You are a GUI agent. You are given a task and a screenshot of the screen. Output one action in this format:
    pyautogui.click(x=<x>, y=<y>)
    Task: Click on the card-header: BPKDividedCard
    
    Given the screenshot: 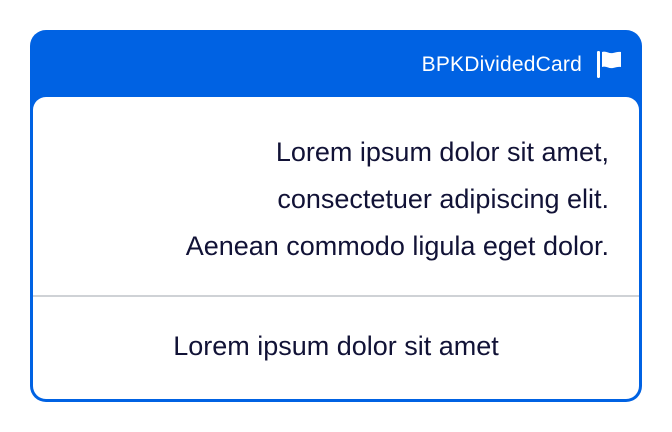 What is the action you would take?
    pyautogui.click(x=336, y=63)
    